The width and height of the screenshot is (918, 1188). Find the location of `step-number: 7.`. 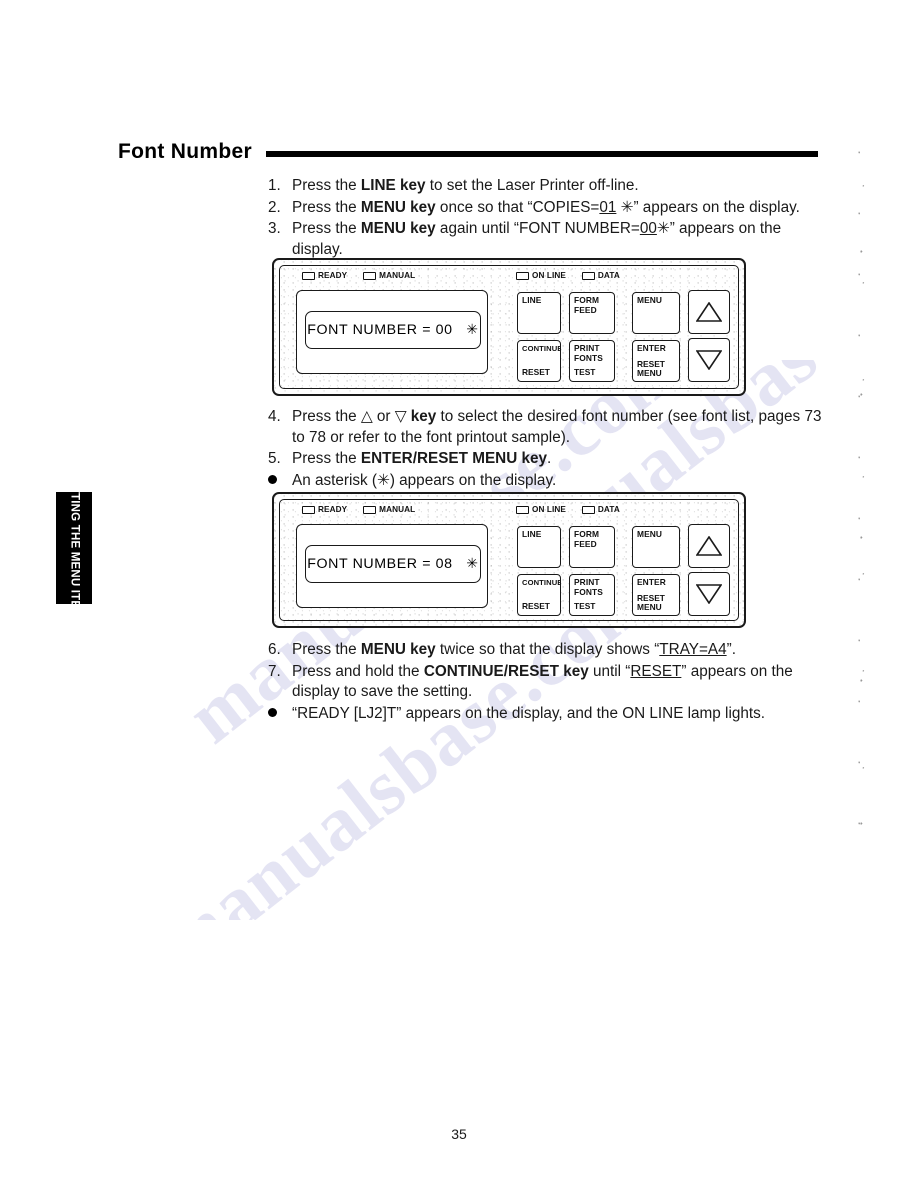

step-number: 7. is located at coordinates (274, 671).